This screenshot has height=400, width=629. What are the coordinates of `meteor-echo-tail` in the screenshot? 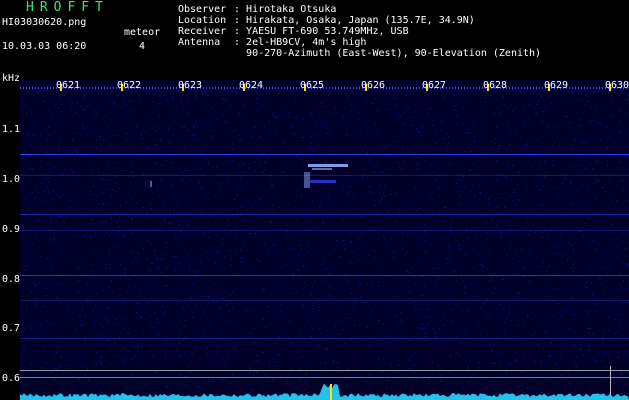 It's located at (322, 169).